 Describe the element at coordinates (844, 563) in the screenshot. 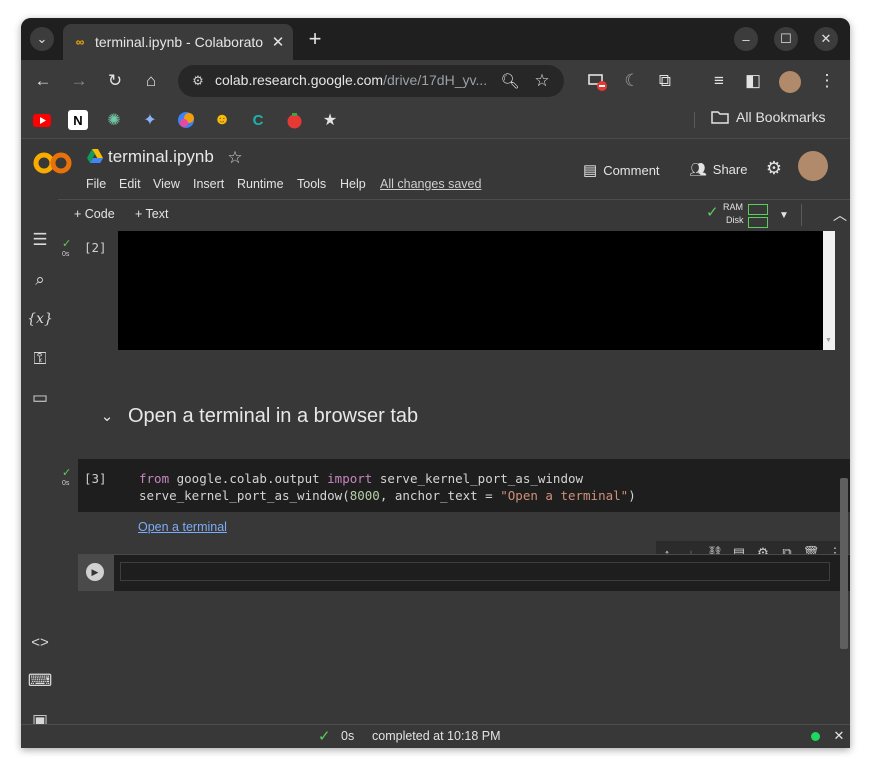

I see `notebook-scrollbar` at that location.